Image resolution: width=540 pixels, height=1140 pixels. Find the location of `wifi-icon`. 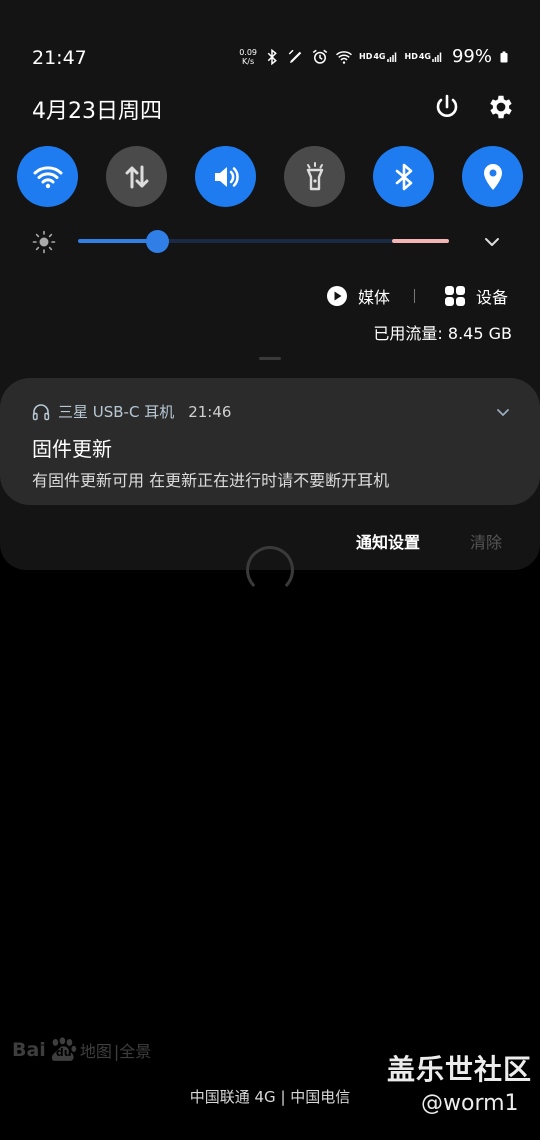

wifi-icon is located at coordinates (47, 176).